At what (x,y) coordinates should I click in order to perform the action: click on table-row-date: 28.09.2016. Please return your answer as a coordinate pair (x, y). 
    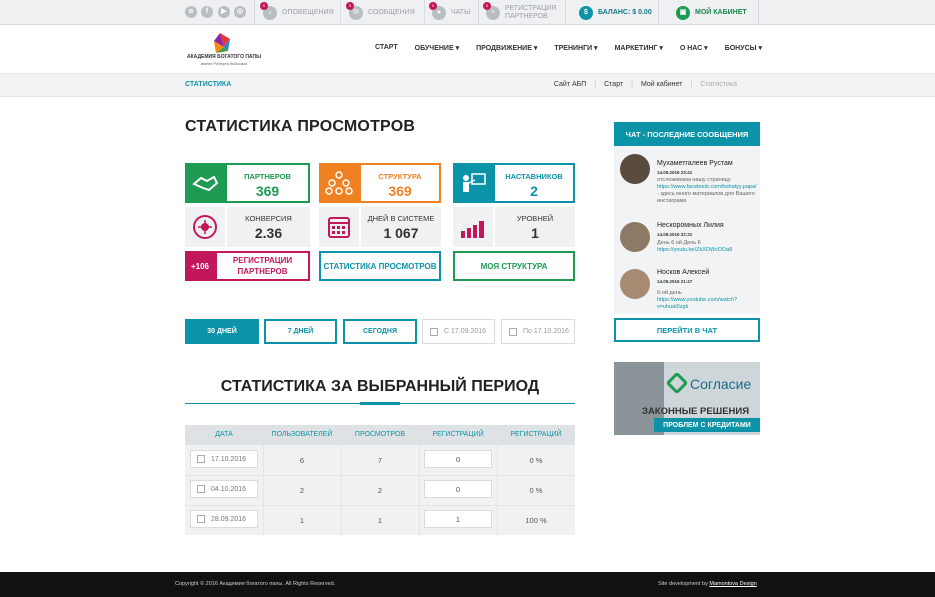
    Looking at the image, I should click on (224, 519).